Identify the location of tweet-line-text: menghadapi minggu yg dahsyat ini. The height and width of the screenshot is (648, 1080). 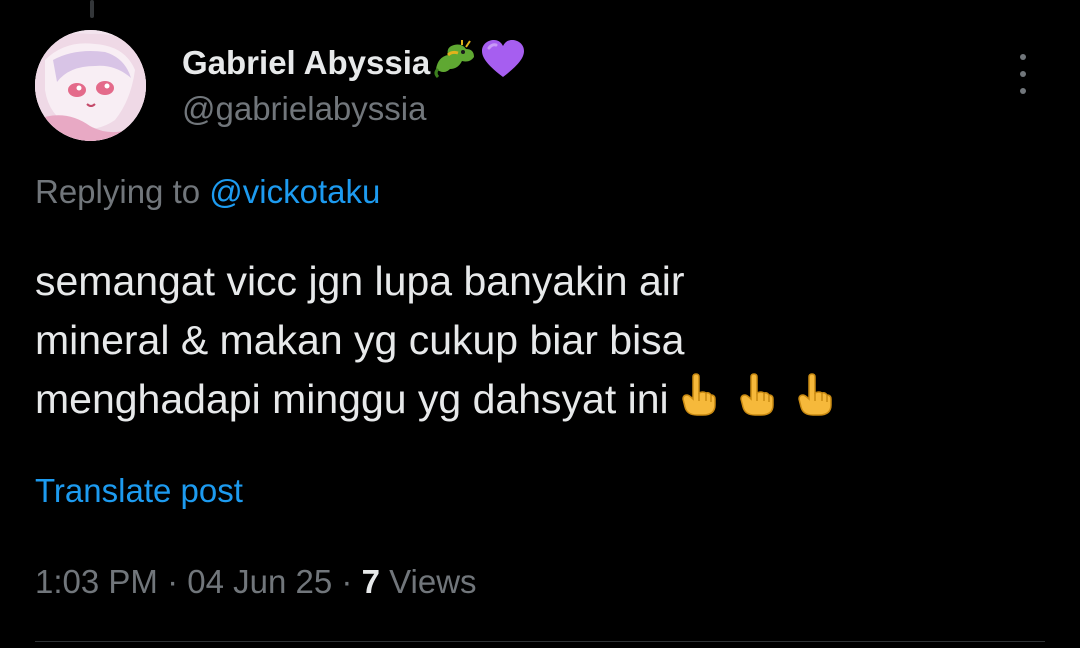
(352, 399).